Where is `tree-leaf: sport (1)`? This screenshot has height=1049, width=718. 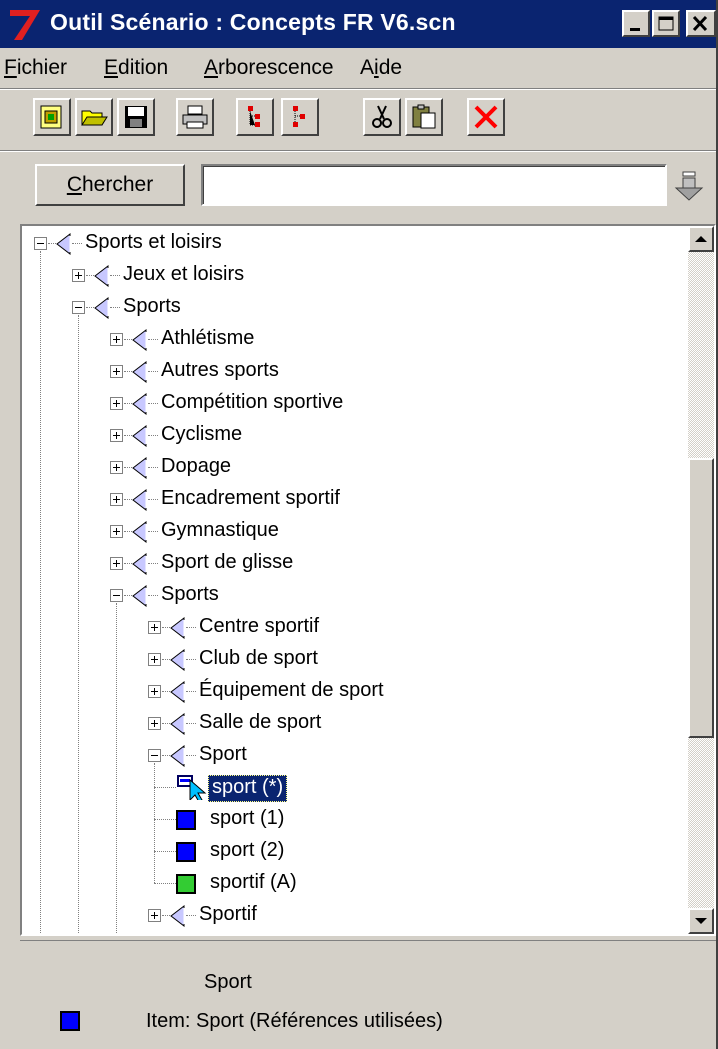
tree-leaf: sport (1) is located at coordinates (352, 820).